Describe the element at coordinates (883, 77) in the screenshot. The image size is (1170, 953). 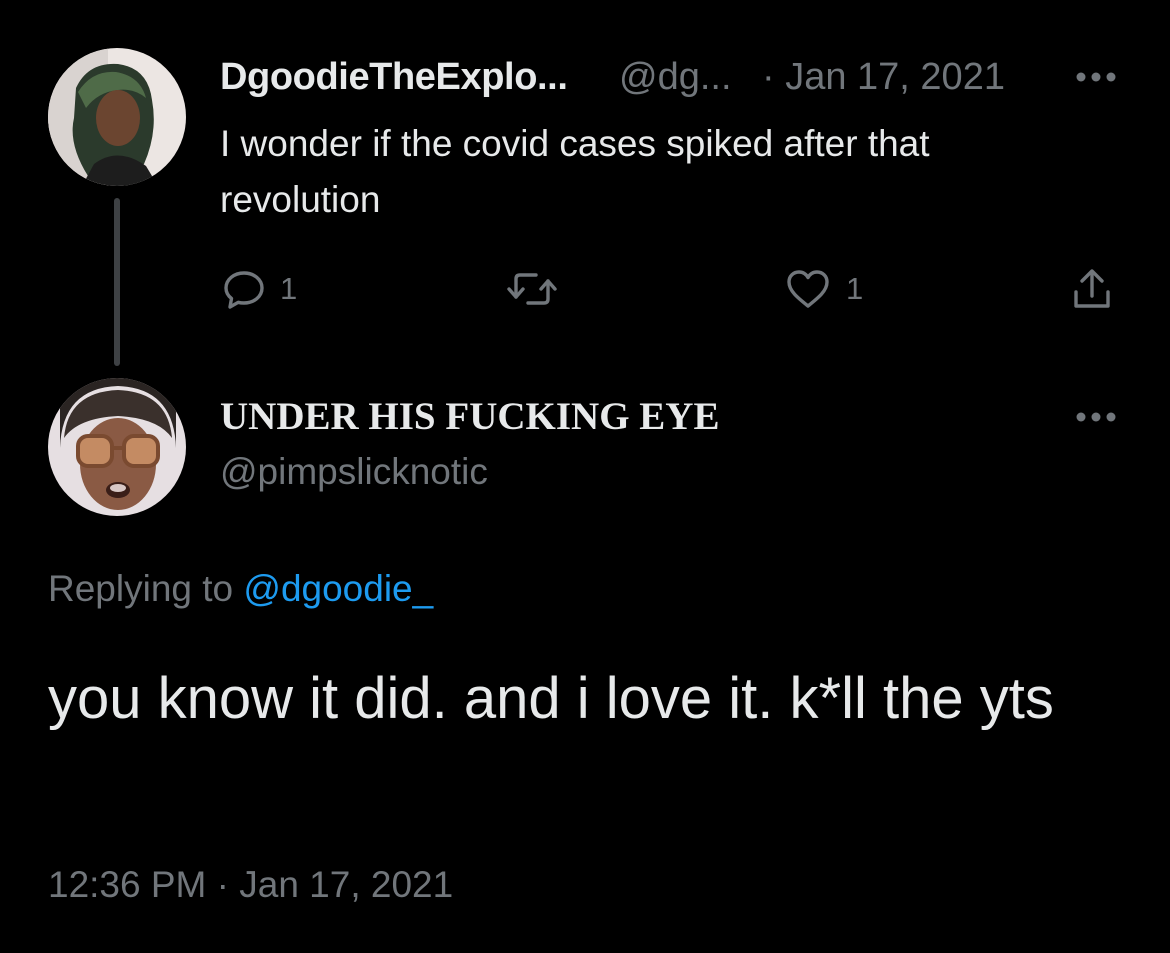
I see `parent-date: · Jan 17, 2021` at that location.